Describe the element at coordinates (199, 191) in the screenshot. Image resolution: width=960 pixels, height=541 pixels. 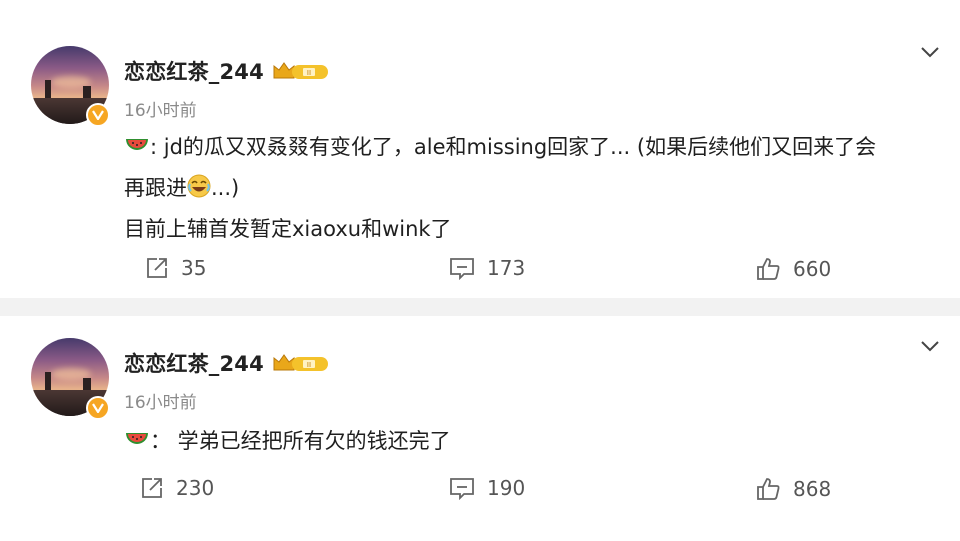
I see `laughing-emoji-icon` at that location.